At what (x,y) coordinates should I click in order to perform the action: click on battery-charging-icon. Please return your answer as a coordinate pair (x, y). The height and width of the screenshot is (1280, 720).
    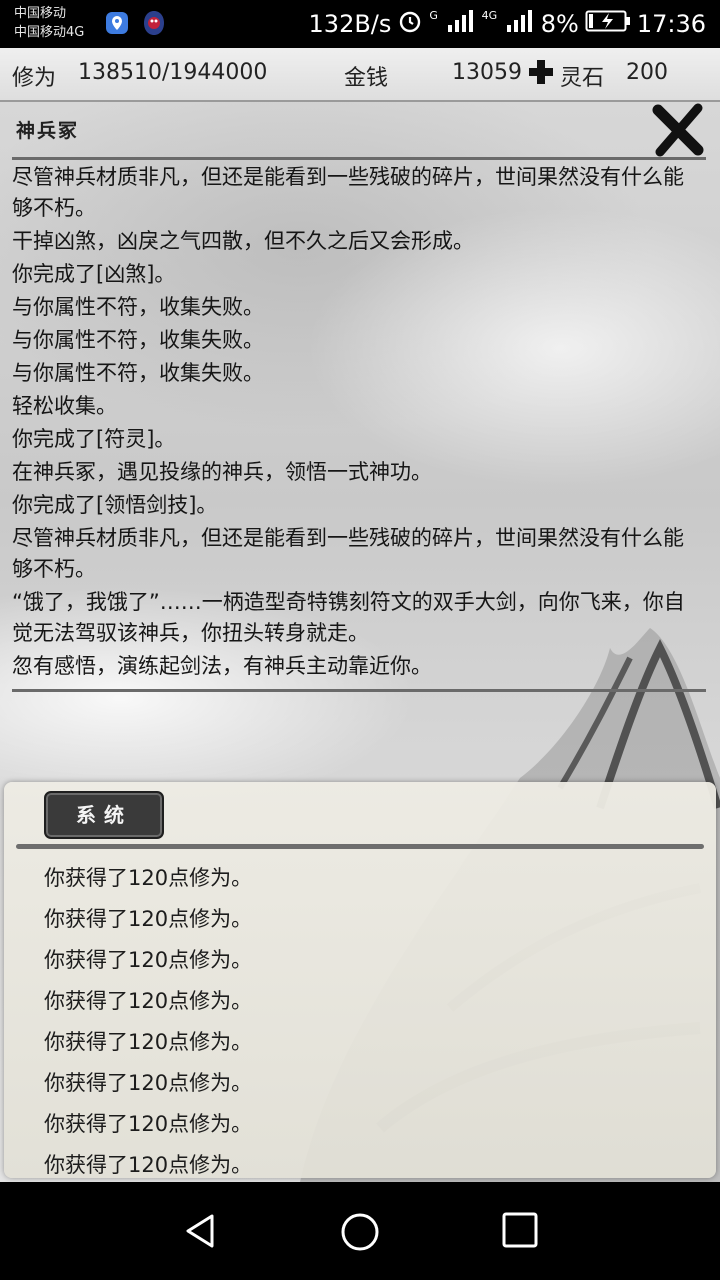
    Looking at the image, I should click on (608, 24).